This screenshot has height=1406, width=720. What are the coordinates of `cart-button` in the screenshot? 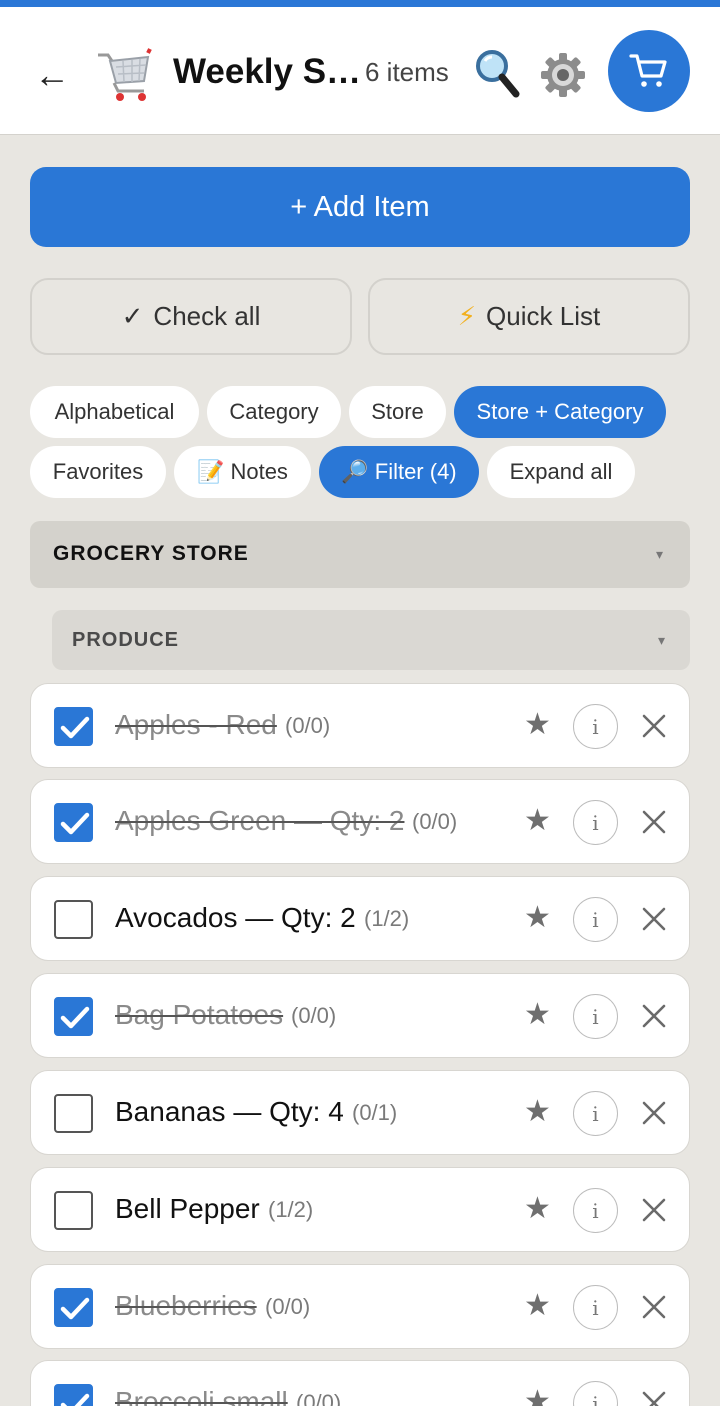 It's located at (649, 71).